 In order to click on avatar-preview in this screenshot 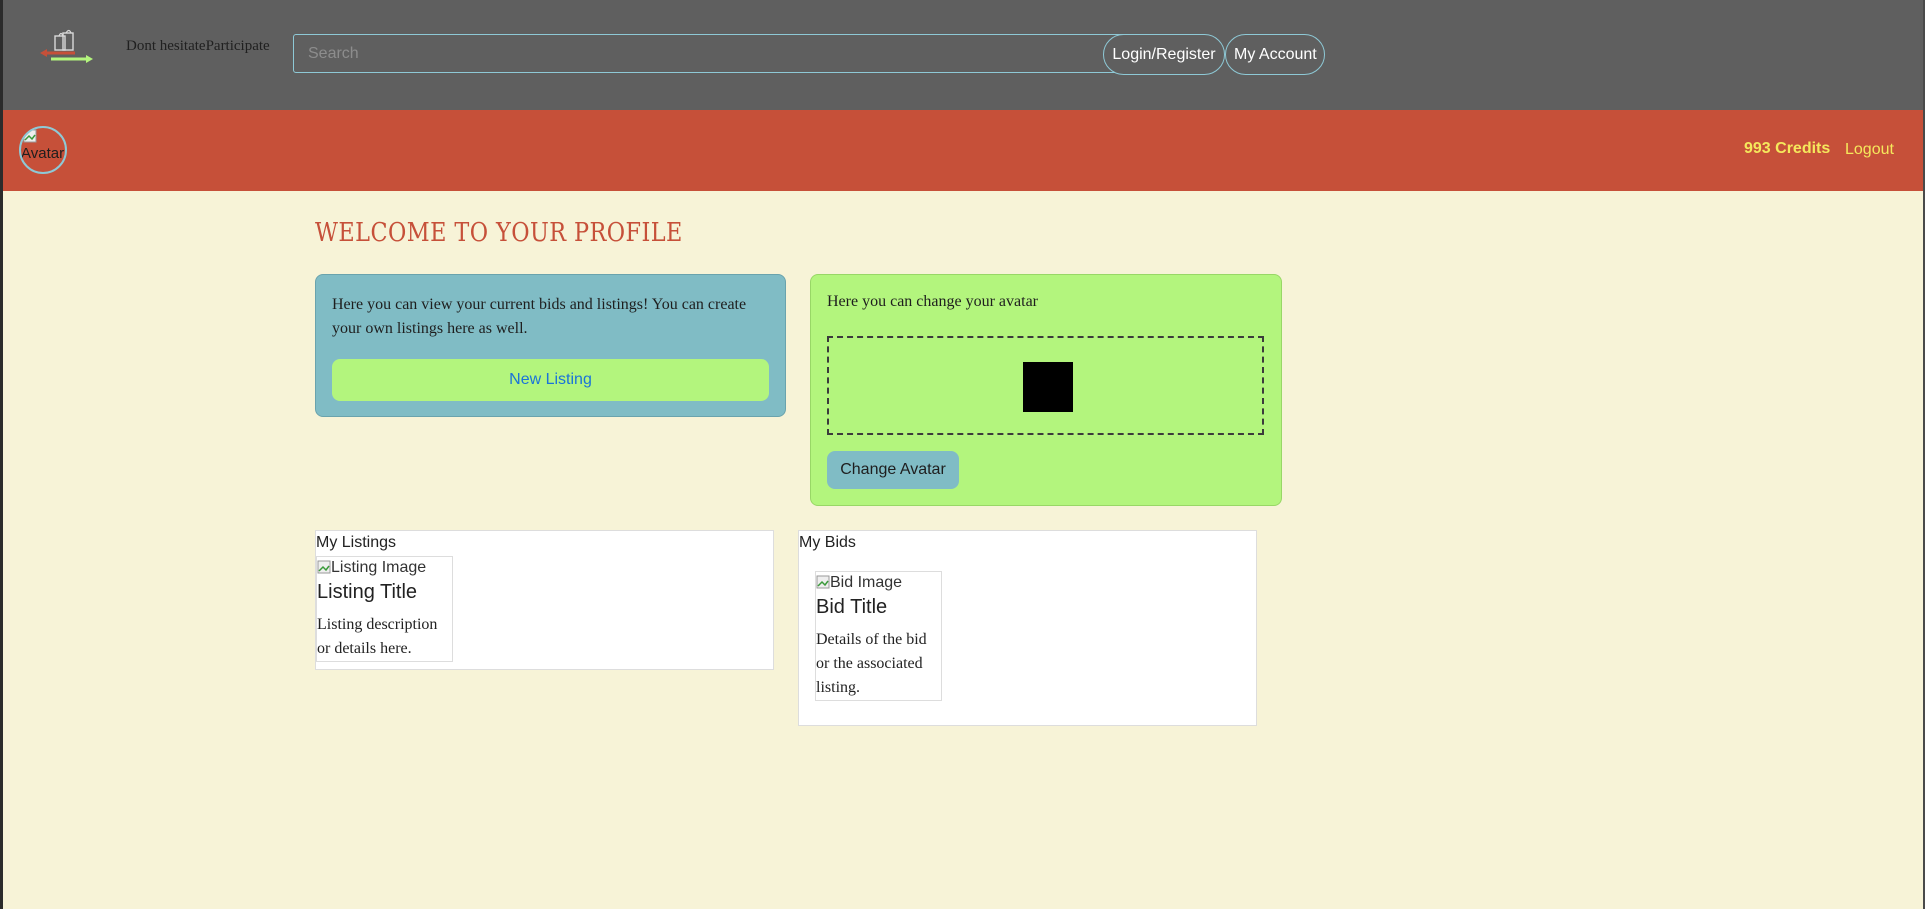, I will do `click(1048, 387)`.